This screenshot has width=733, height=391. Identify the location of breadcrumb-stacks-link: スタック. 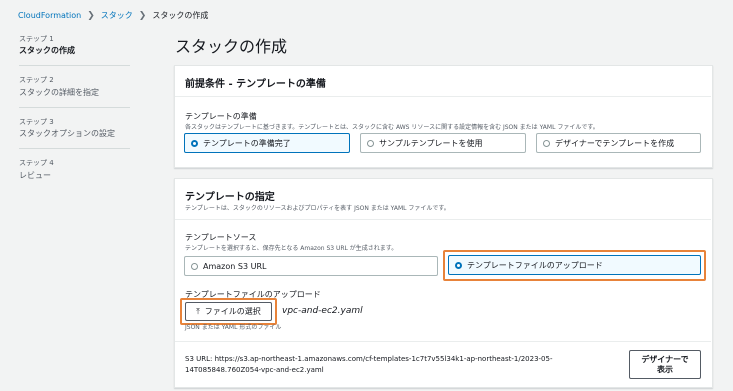
(117, 15).